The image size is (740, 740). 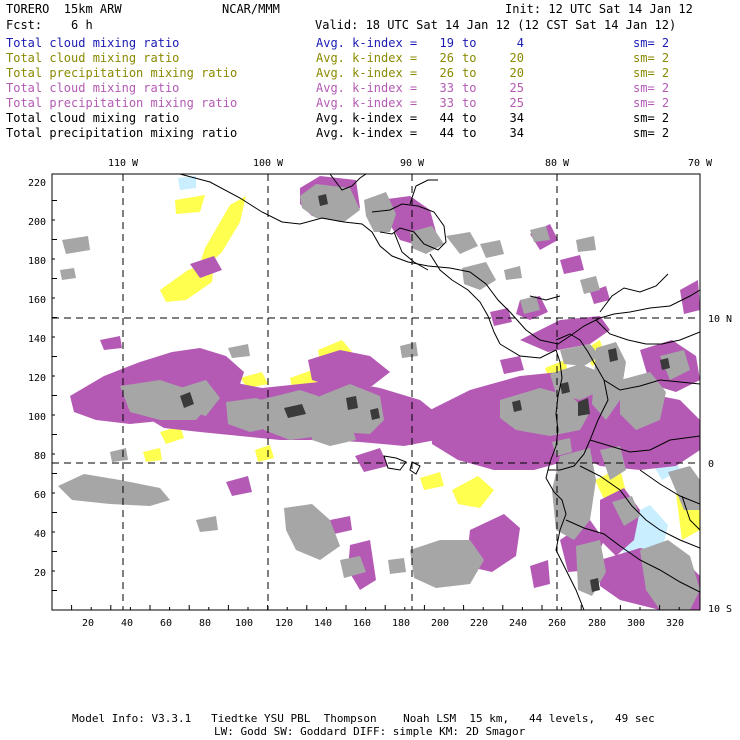 What do you see at coordinates (123, 163) in the screenshot?
I see `lon-label: 110 W` at bounding box center [123, 163].